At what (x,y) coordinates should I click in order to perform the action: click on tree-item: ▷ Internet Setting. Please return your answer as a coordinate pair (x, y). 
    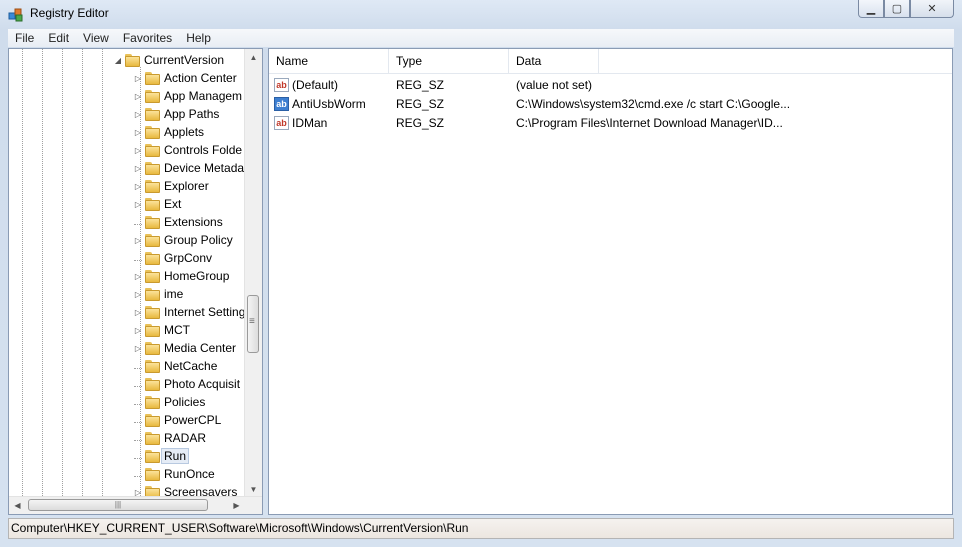
    Looking at the image, I should click on (189, 312).